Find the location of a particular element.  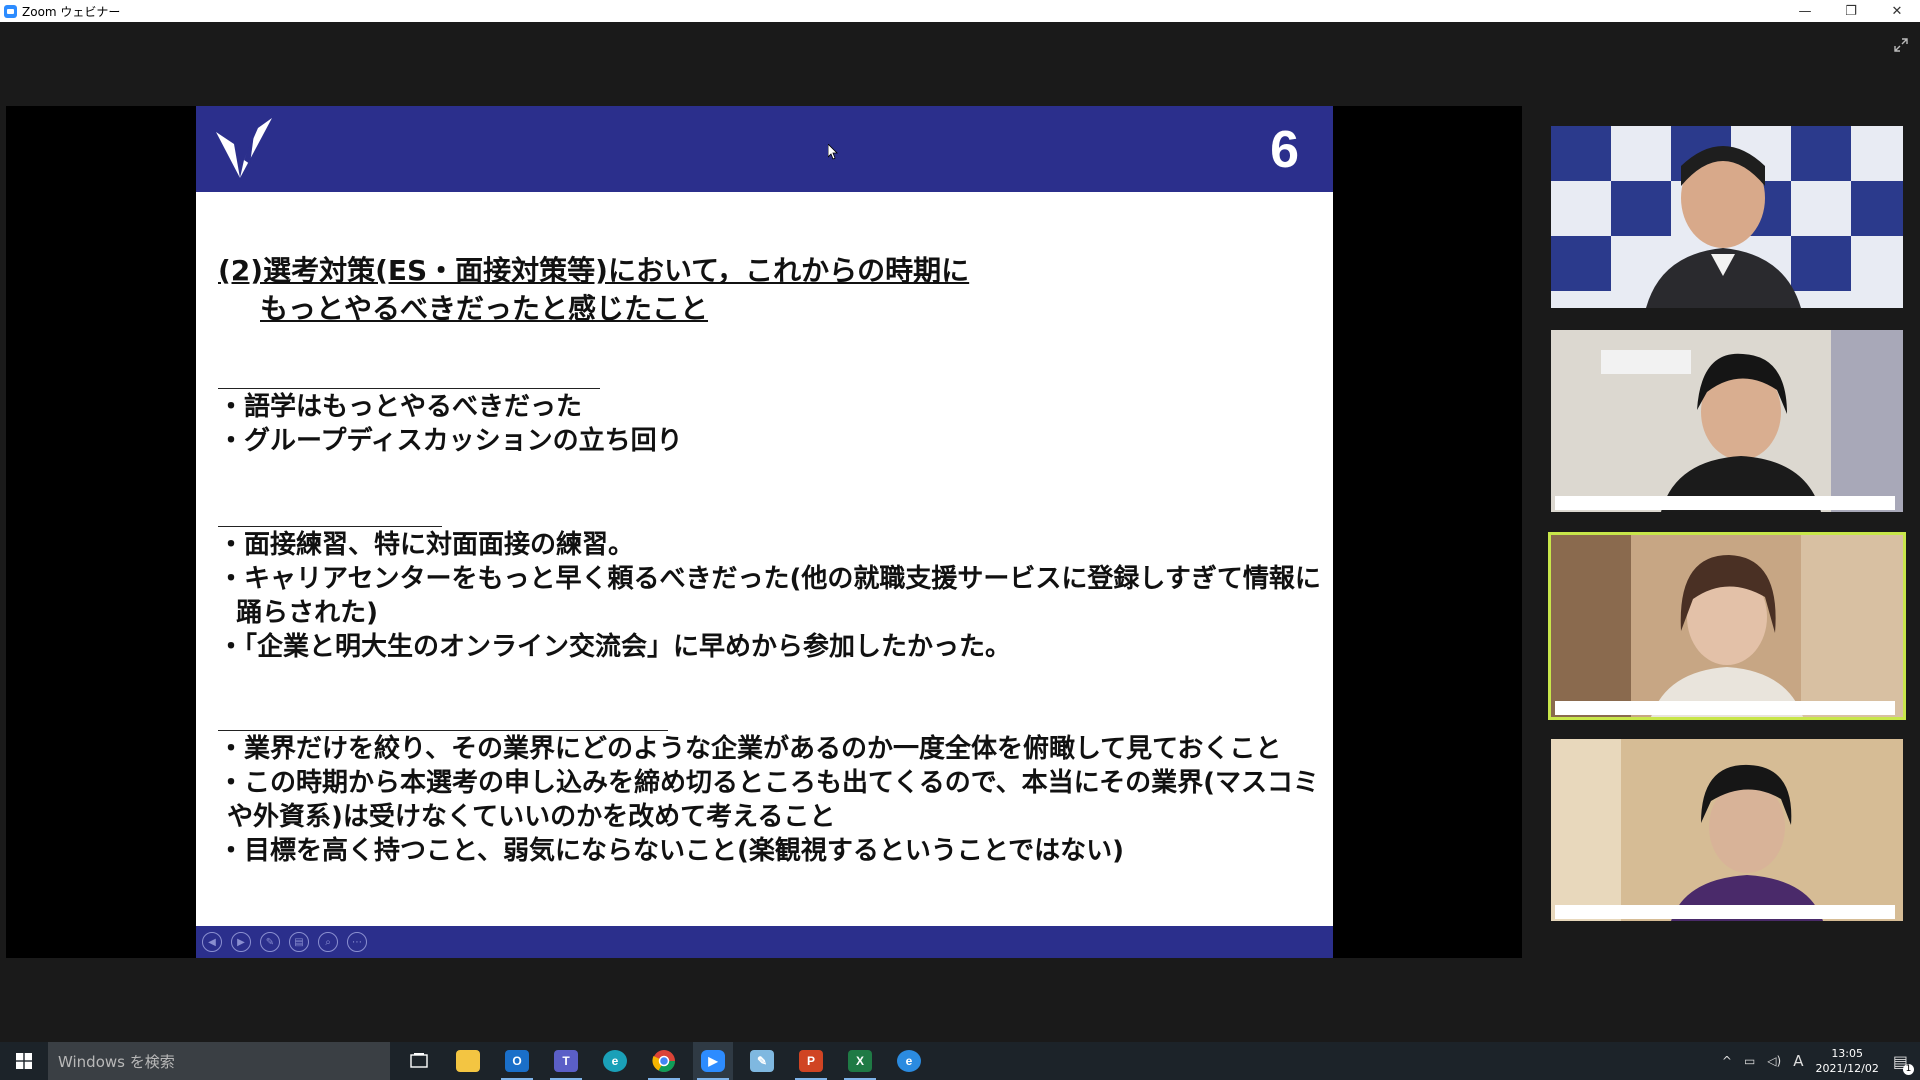

prev-icon: ◀ is located at coordinates (212, 942).